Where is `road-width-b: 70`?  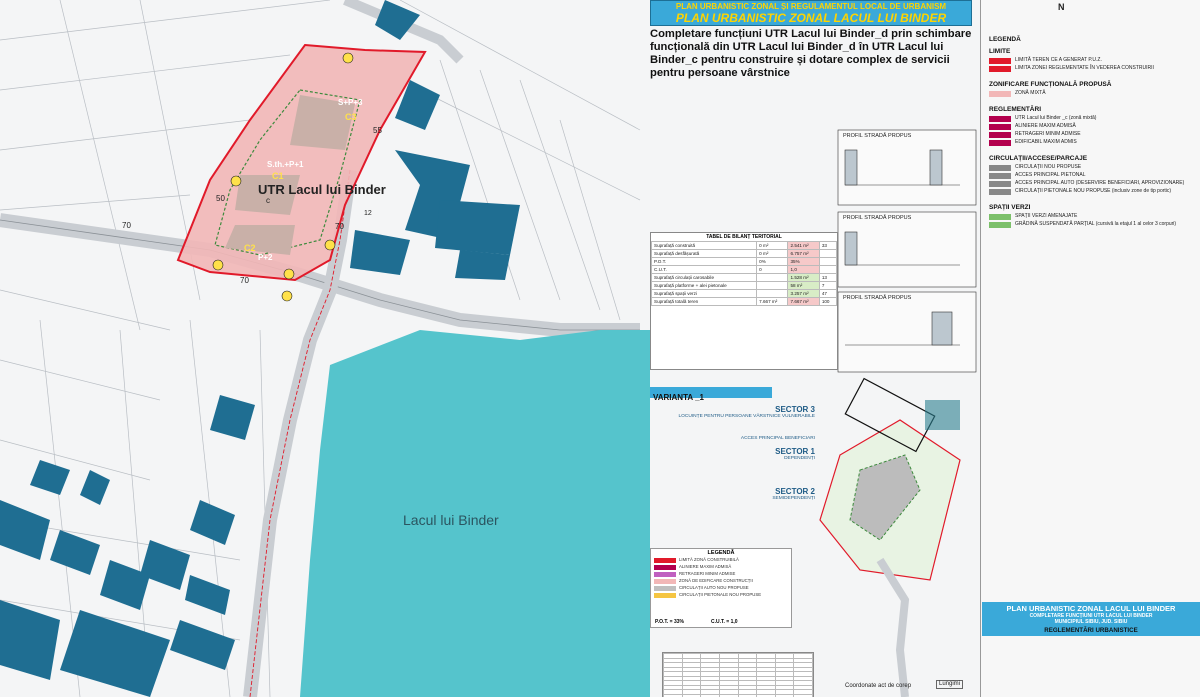
road-width-b: 70 is located at coordinates (244, 280).